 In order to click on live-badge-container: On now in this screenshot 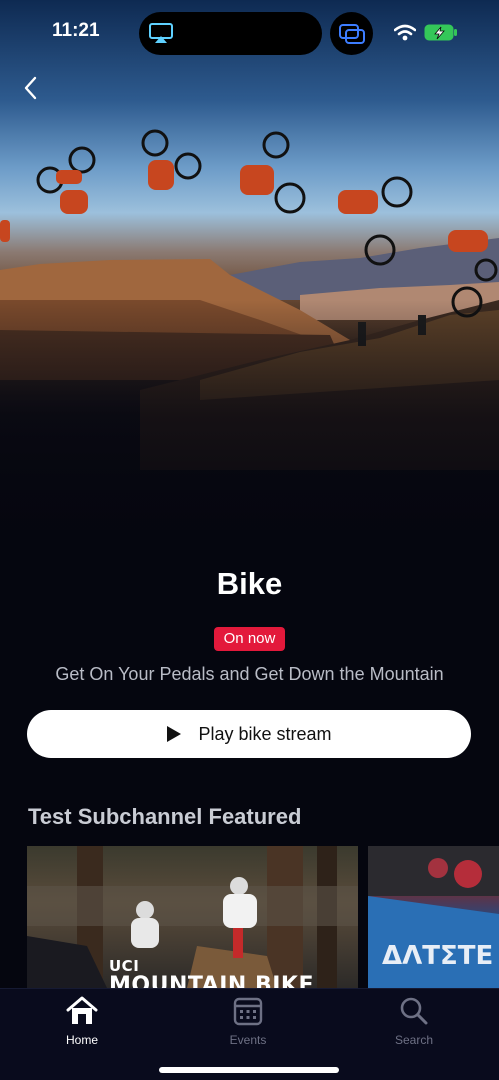, I will do `click(249, 639)`.